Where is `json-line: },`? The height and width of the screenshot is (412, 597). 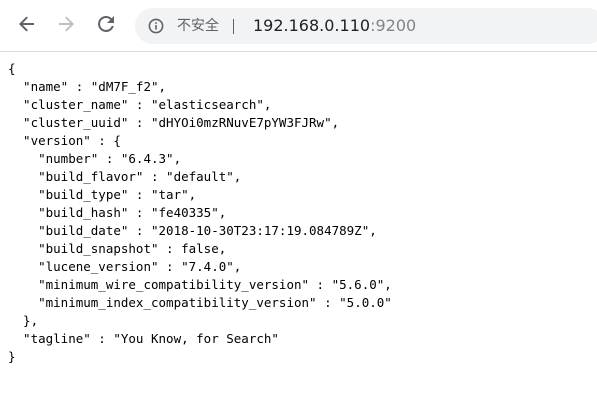
json-line: }, is located at coordinates (23, 320).